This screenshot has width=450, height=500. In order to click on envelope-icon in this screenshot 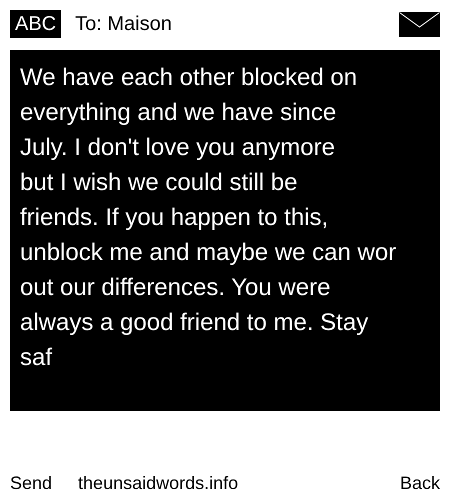, I will do `click(419, 24)`.